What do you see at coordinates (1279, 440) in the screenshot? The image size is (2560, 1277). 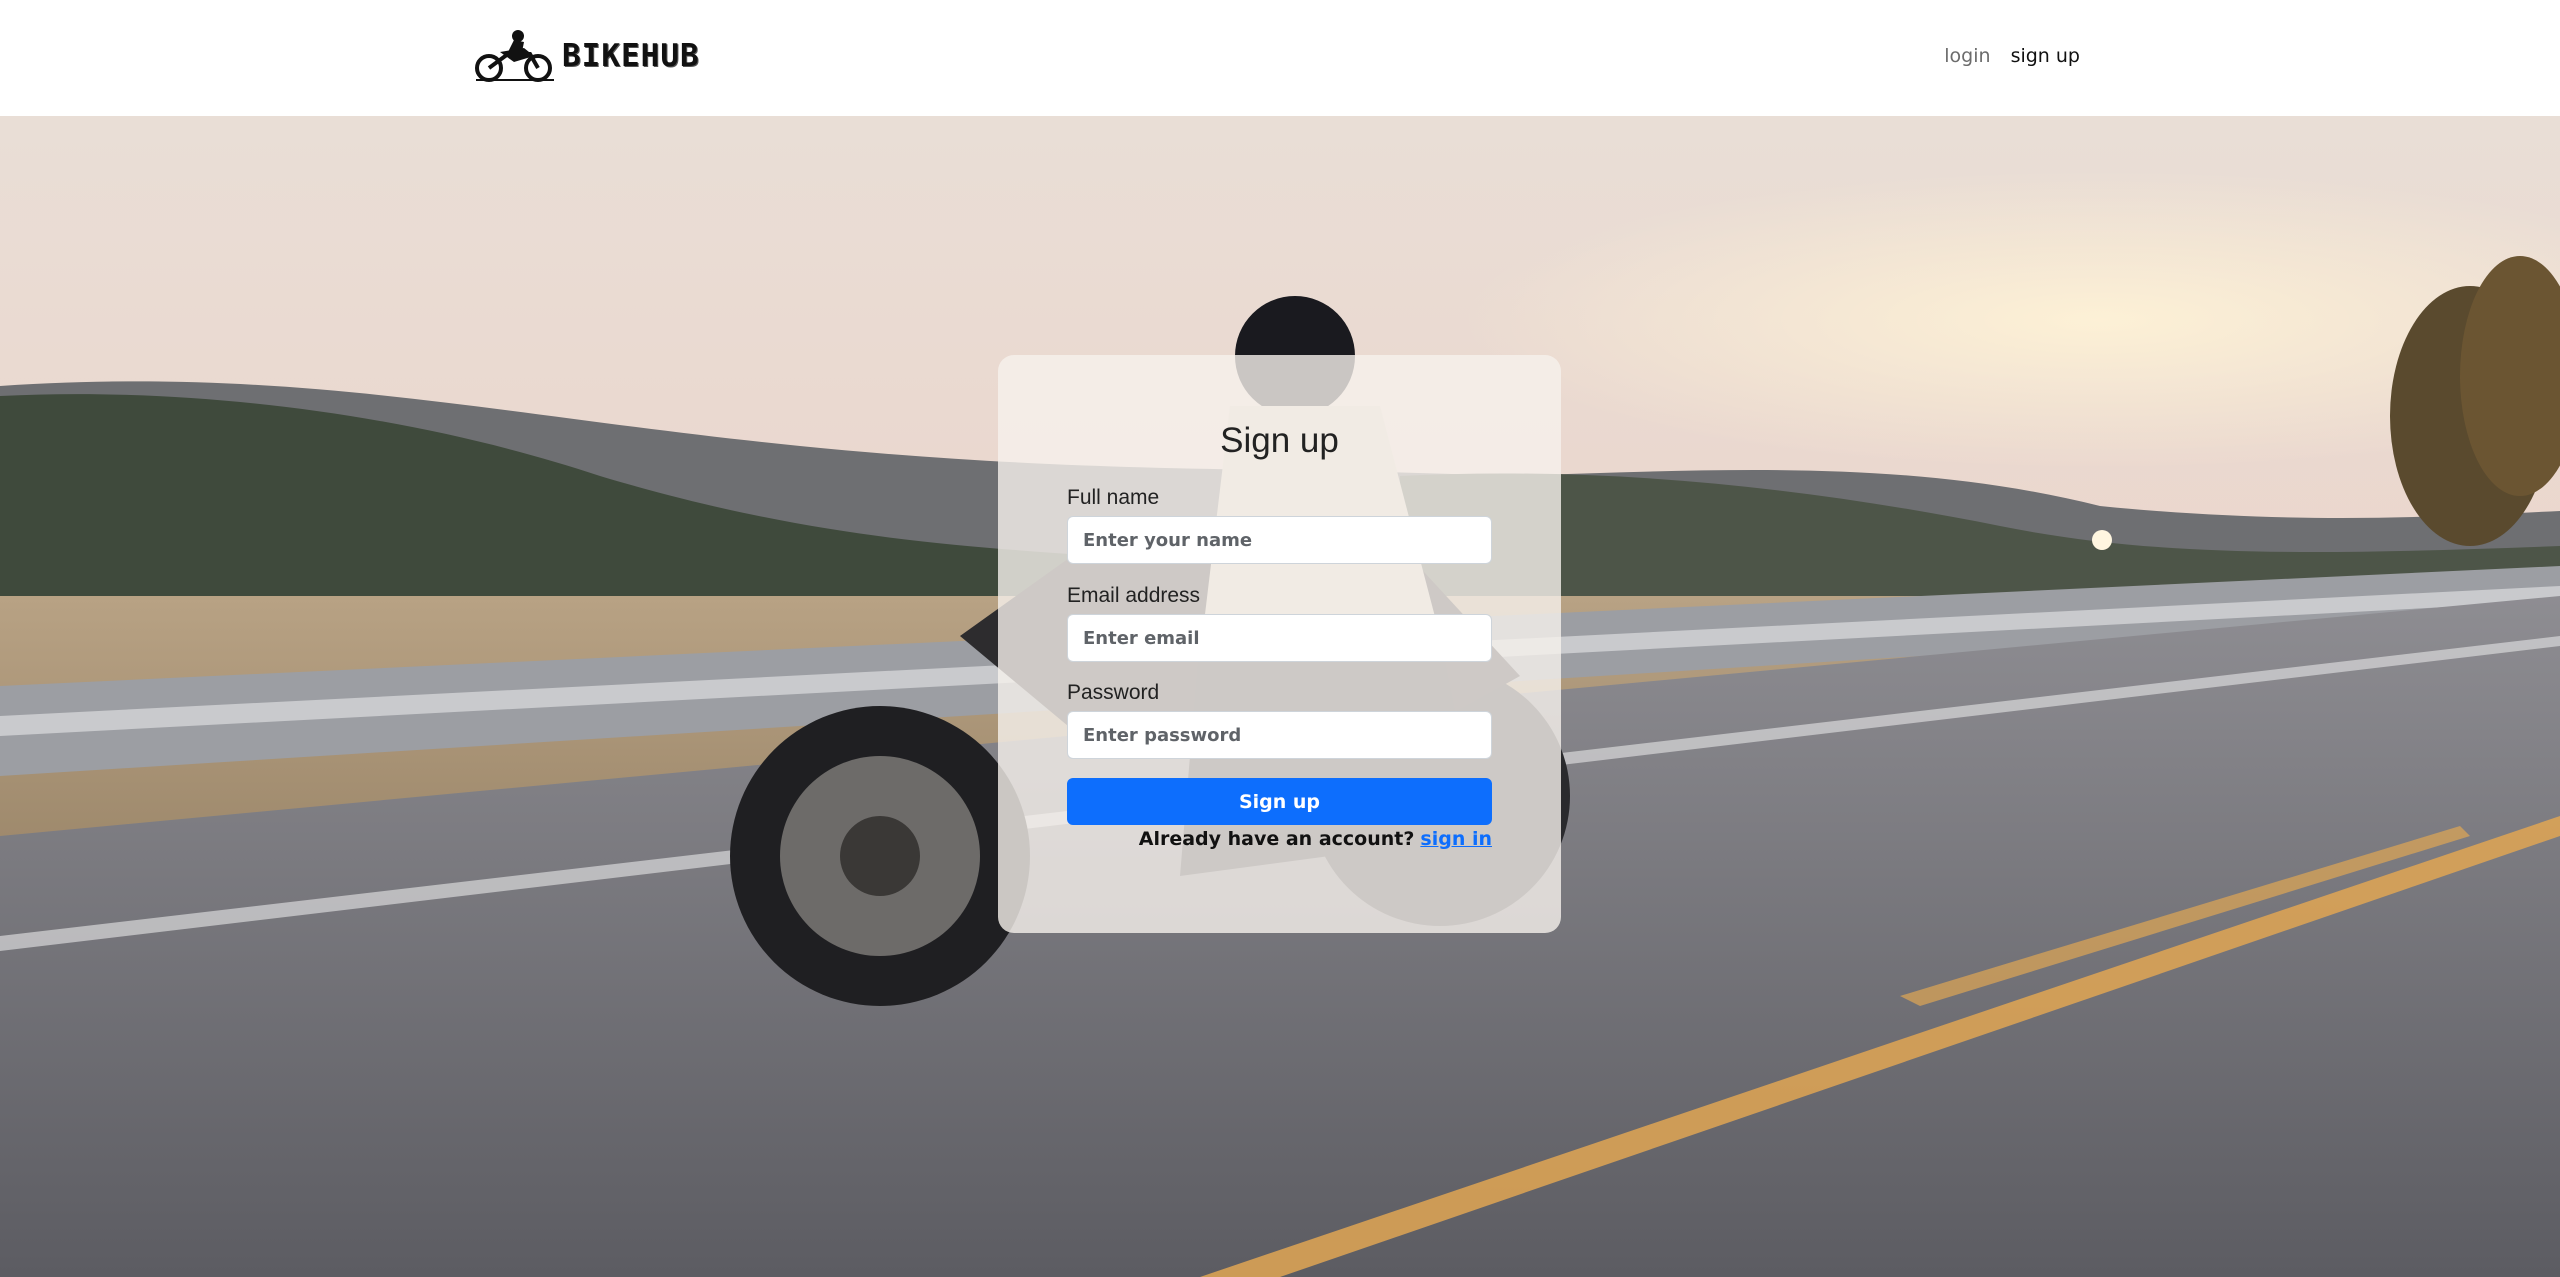 I see `form-title: Sign up` at bounding box center [1279, 440].